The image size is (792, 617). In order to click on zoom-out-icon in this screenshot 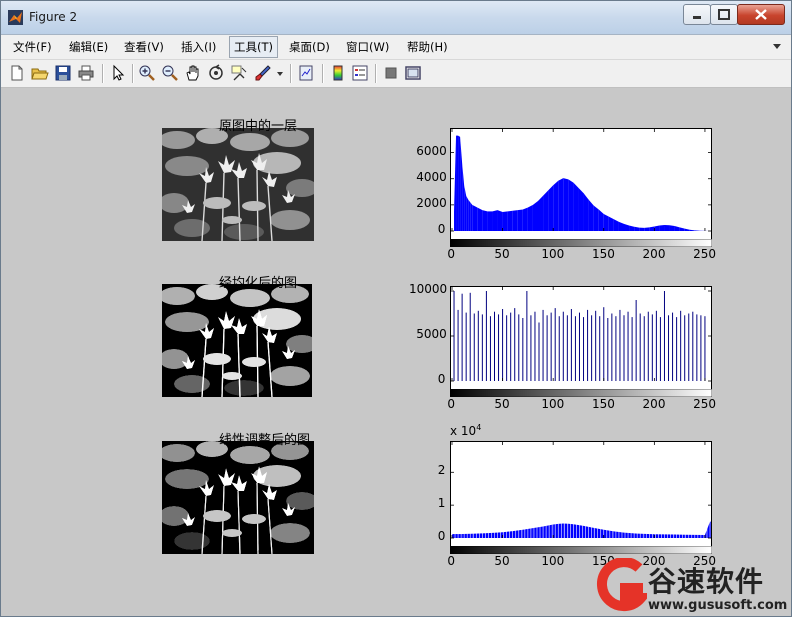, I will do `click(170, 73)`.